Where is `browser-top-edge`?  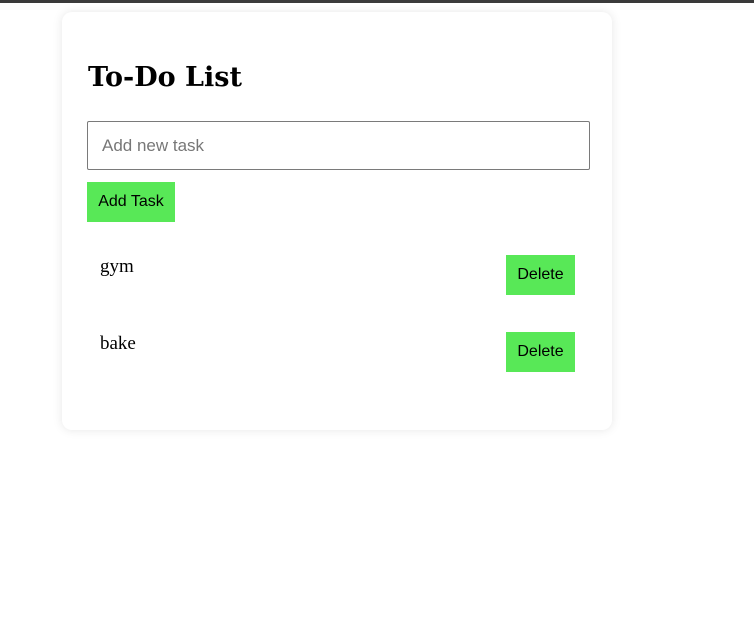 browser-top-edge is located at coordinates (377, 1).